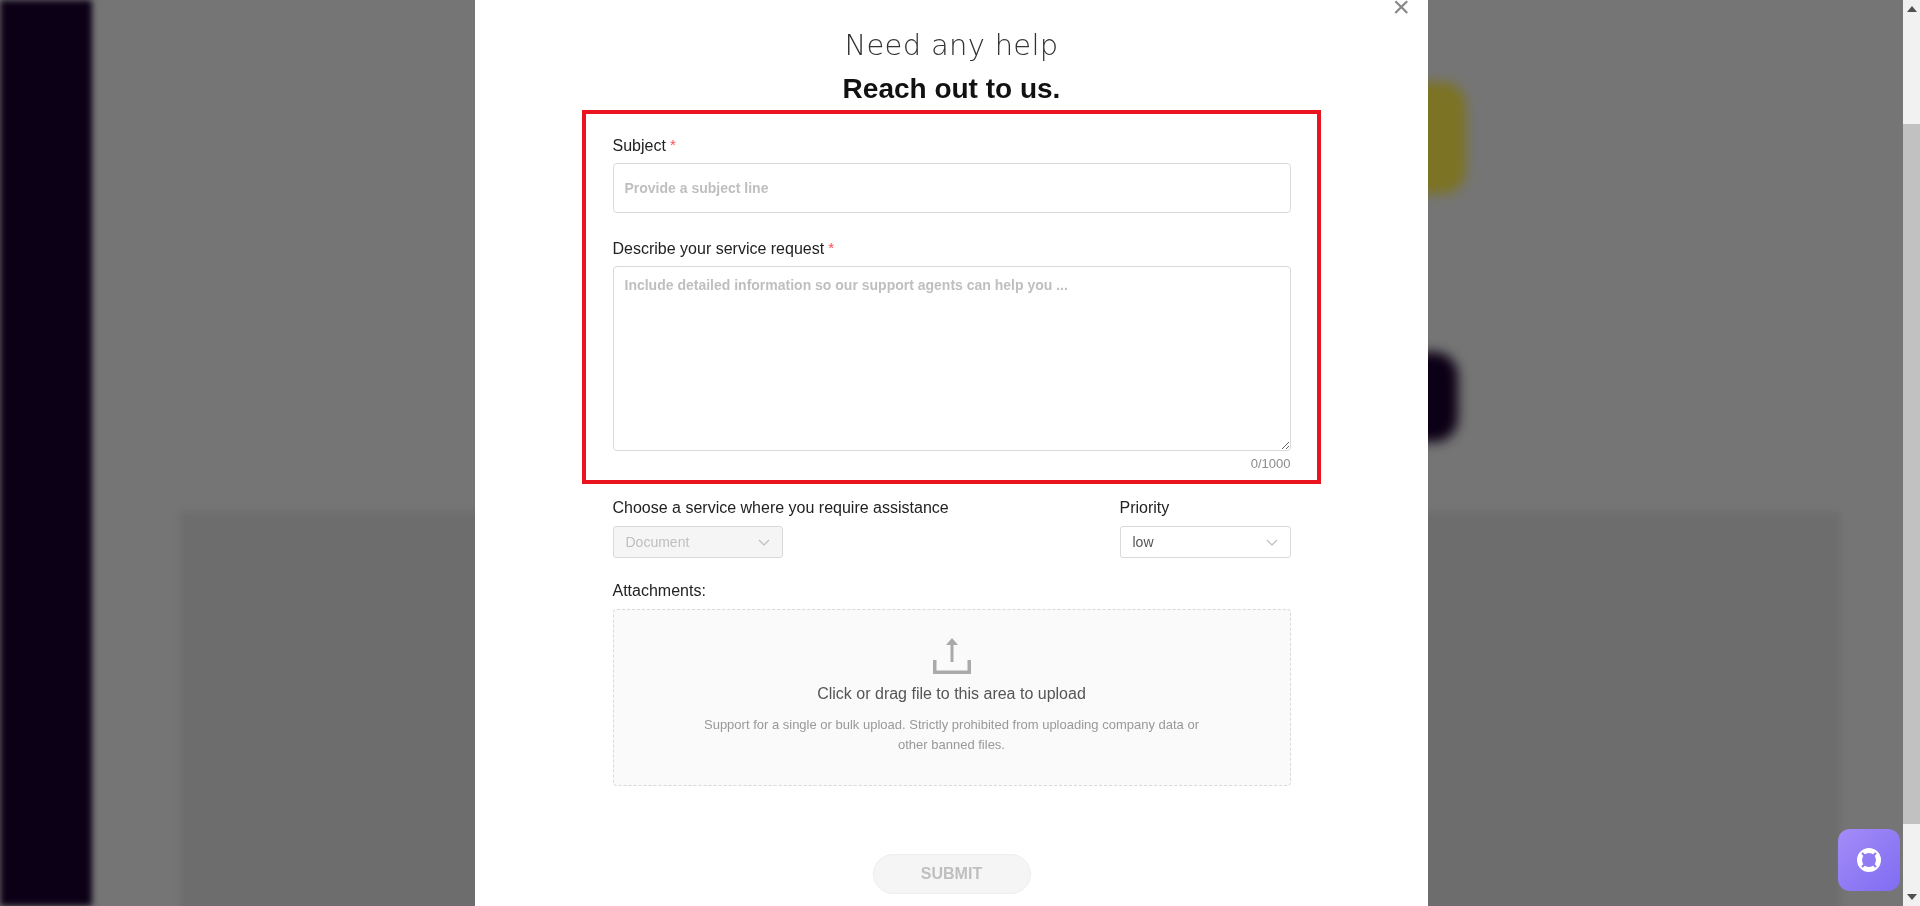  What do you see at coordinates (718, 249) in the screenshot?
I see `field-label: Describe your service request` at bounding box center [718, 249].